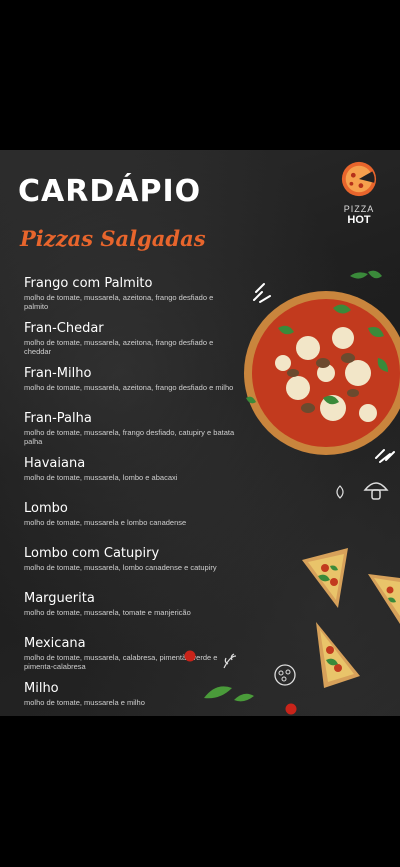 Image resolution: width=400 pixels, height=867 pixels. I want to click on logo-text-small: PIZZA, so click(359, 209).